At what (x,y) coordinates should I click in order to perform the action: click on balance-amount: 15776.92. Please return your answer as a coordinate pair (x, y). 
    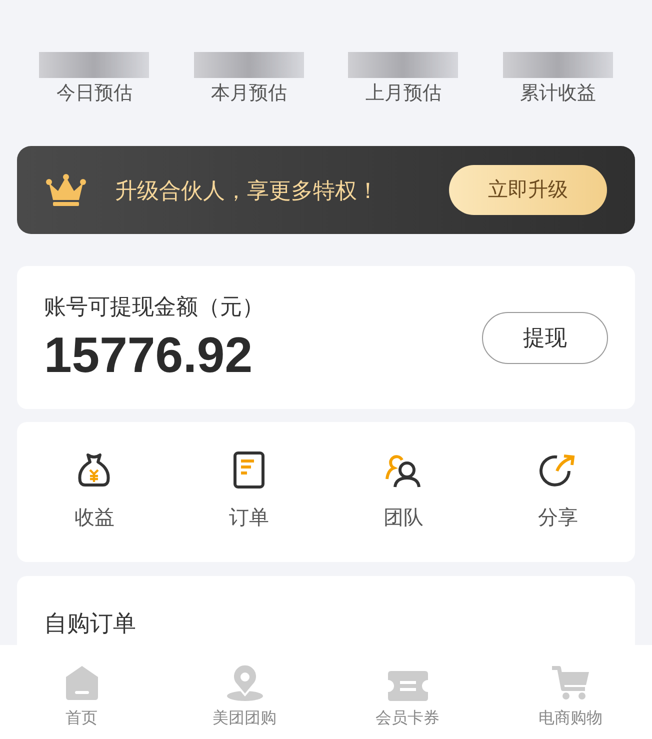
    Looking at the image, I should click on (149, 355).